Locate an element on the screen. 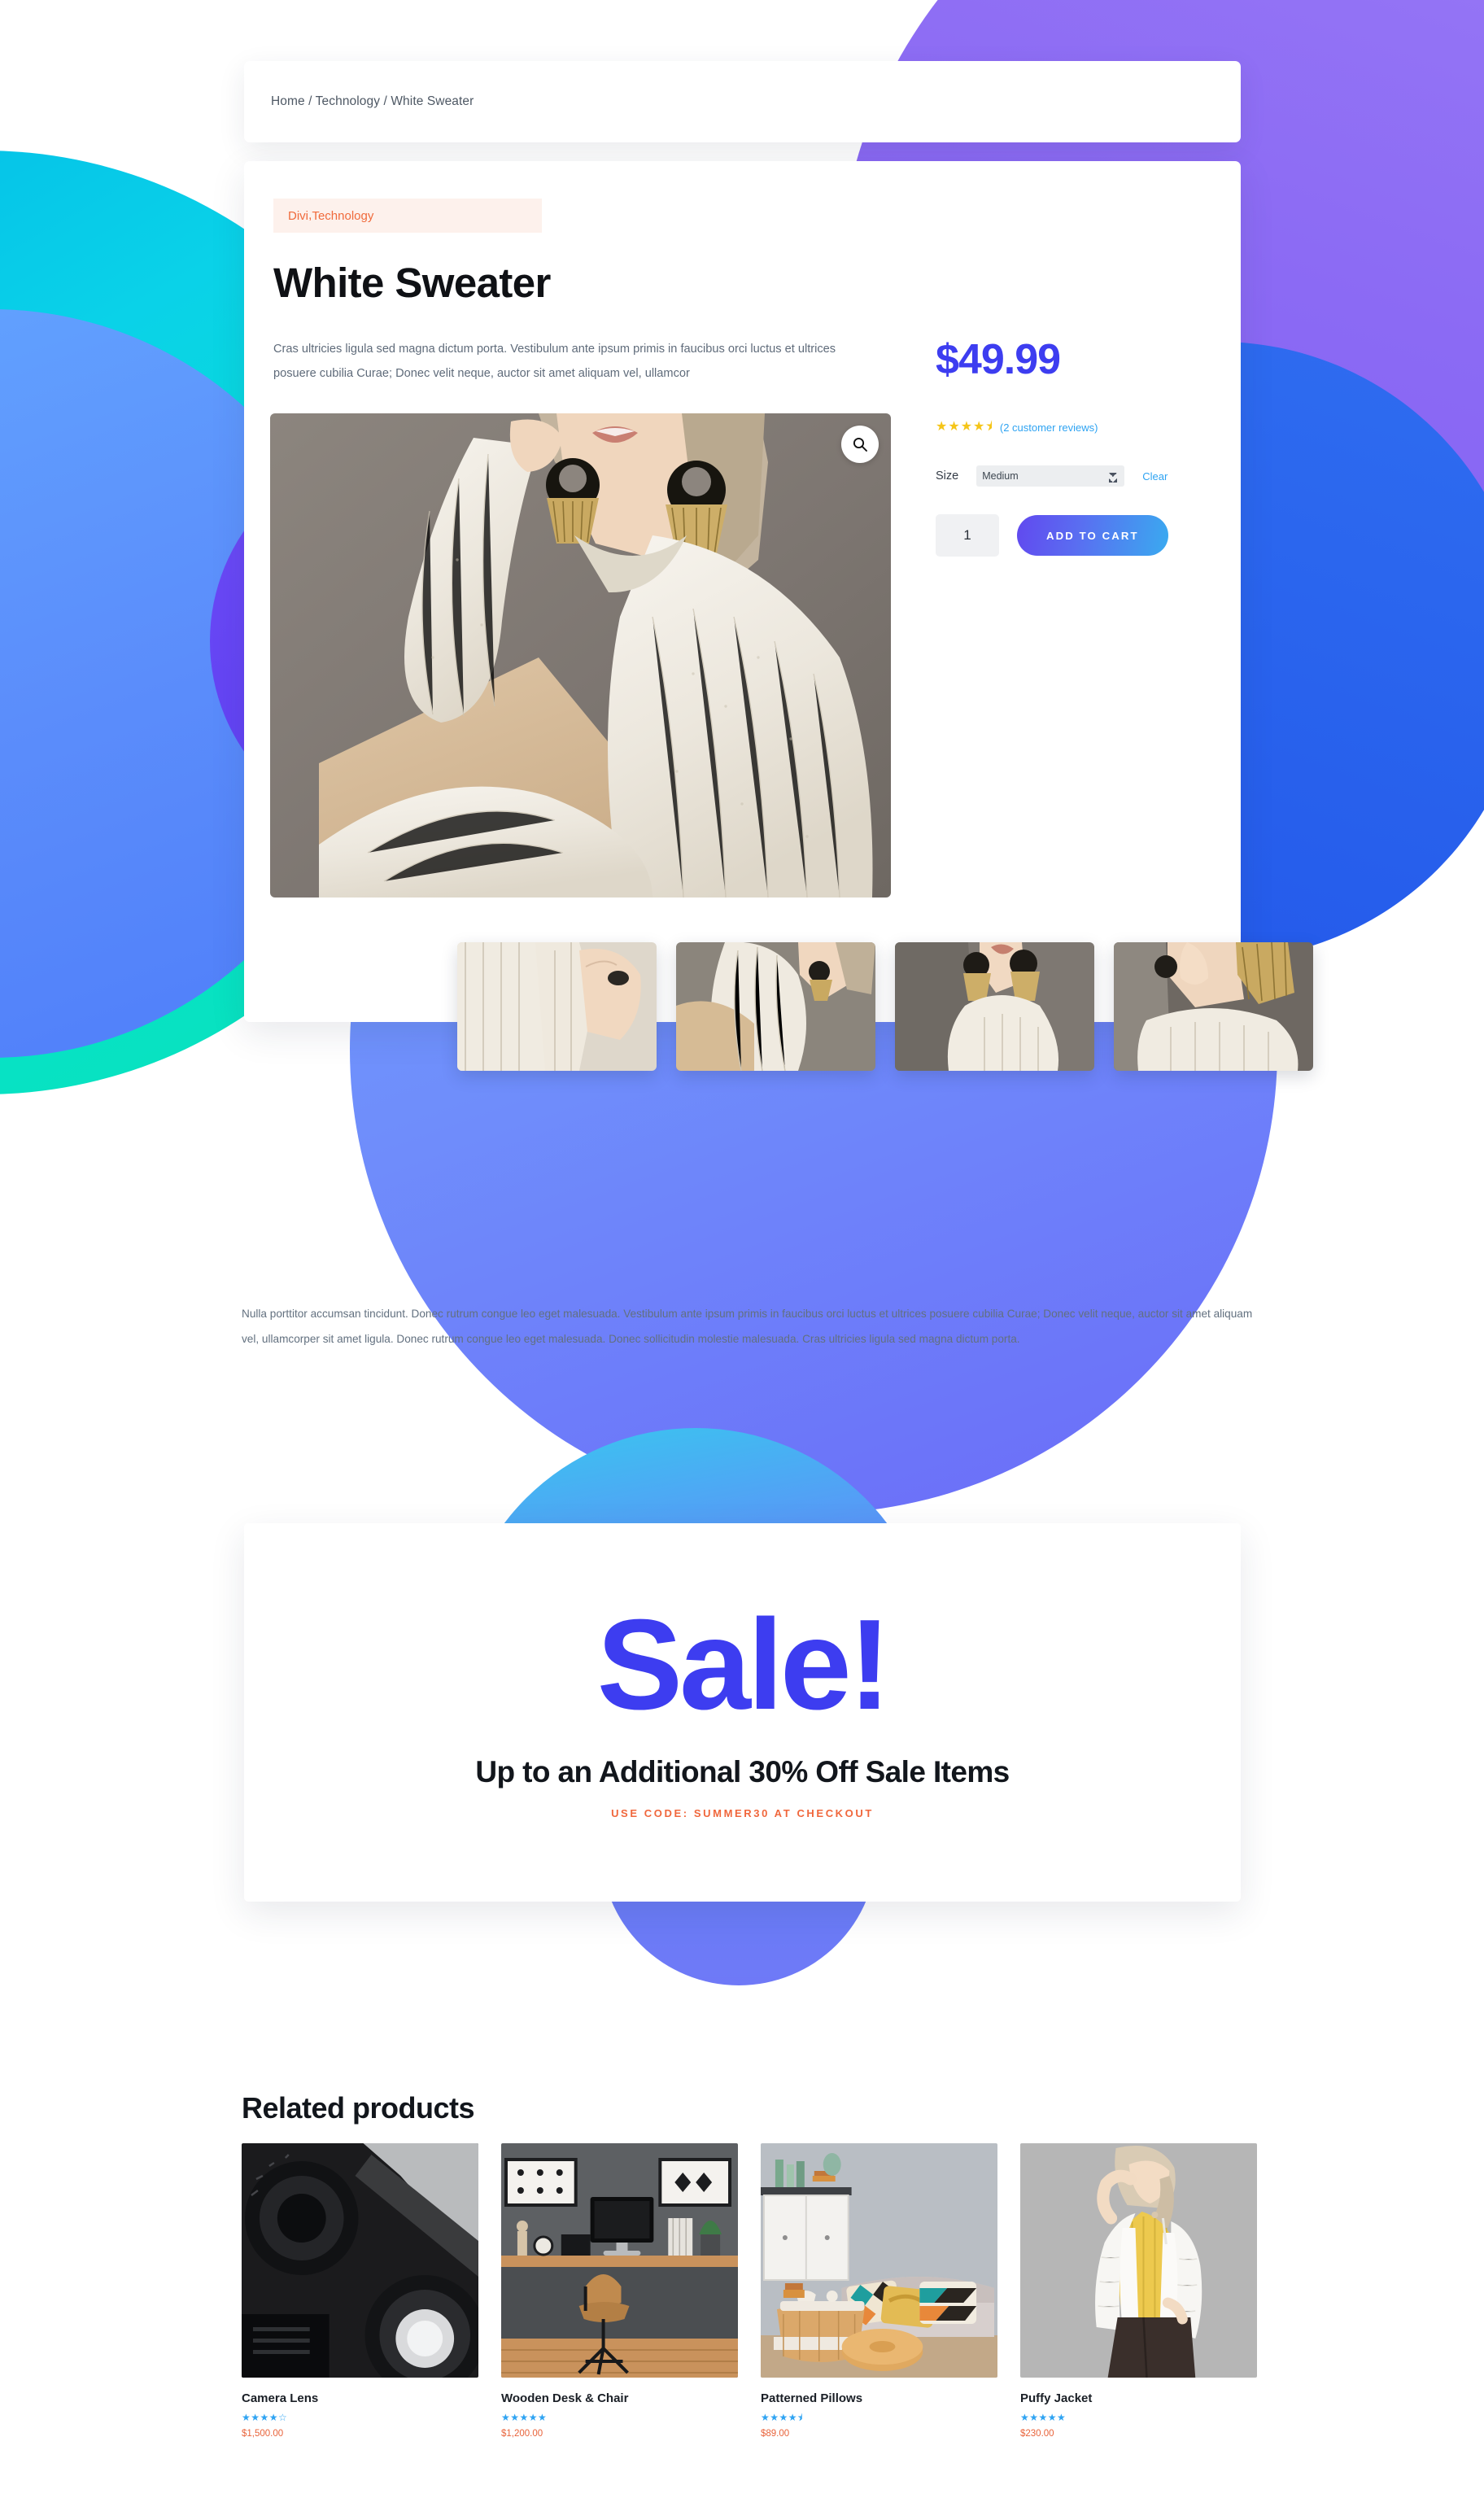 Image resolution: width=1484 pixels, height=2520 pixels. image-zoom-button is located at coordinates (860, 445).